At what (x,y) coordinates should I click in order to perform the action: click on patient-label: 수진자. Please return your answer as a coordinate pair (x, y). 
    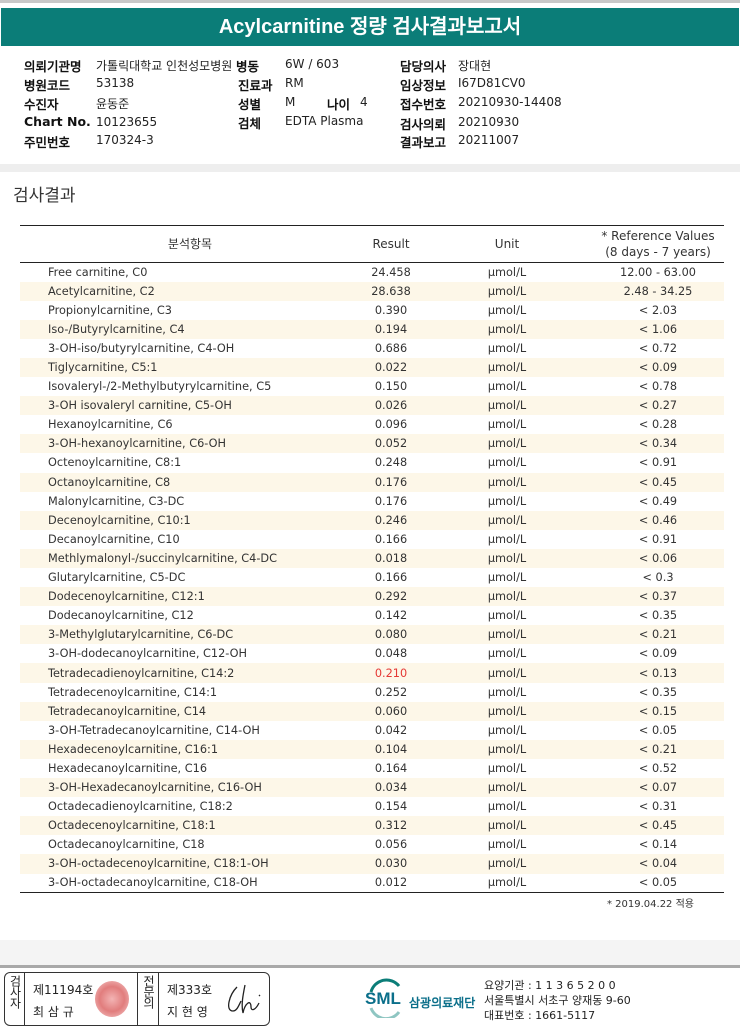
    Looking at the image, I should click on (41, 104).